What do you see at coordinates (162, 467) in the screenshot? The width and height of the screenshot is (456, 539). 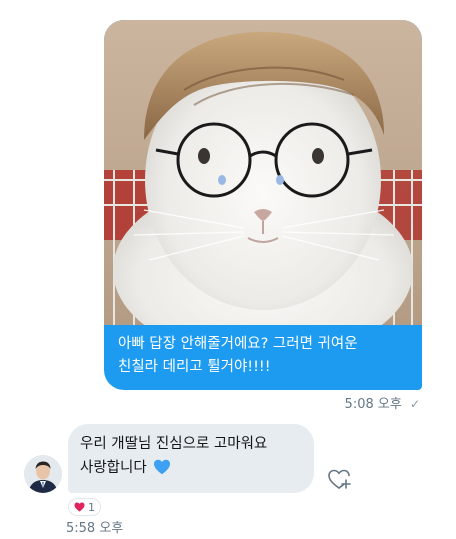 I see `blue-heart-icon` at bounding box center [162, 467].